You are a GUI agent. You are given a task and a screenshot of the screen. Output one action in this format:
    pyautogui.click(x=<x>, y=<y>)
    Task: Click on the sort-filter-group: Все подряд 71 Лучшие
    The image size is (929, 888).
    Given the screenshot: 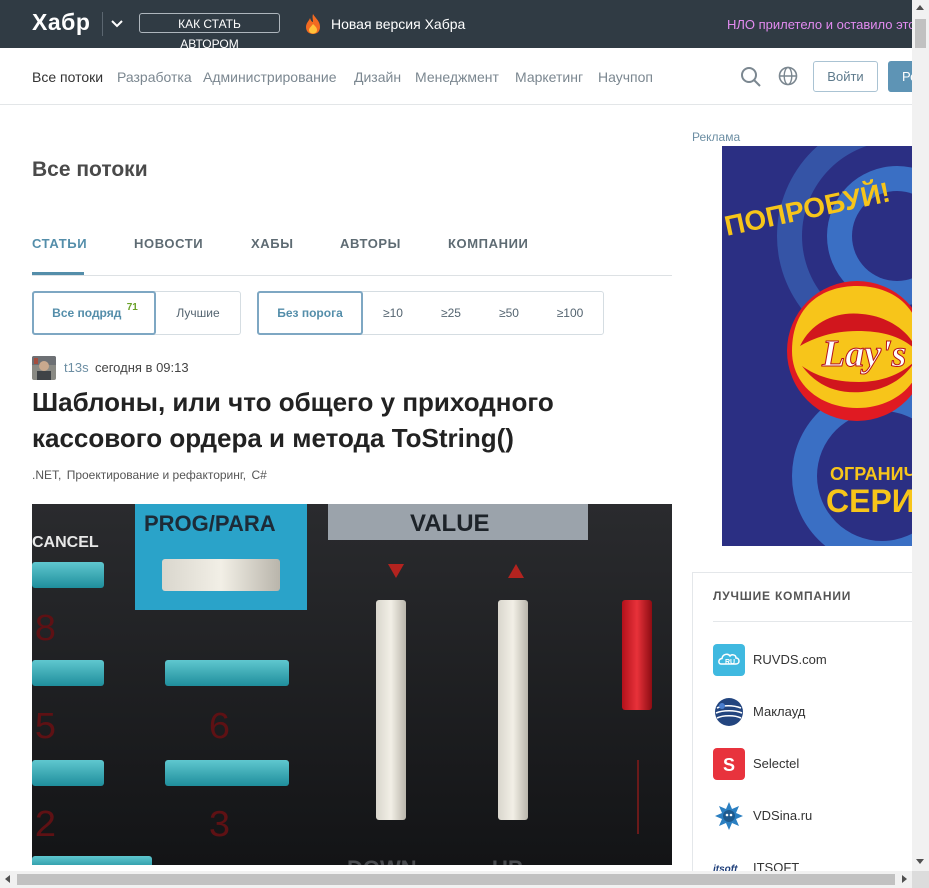 What is the action you would take?
    pyautogui.click(x=136, y=313)
    